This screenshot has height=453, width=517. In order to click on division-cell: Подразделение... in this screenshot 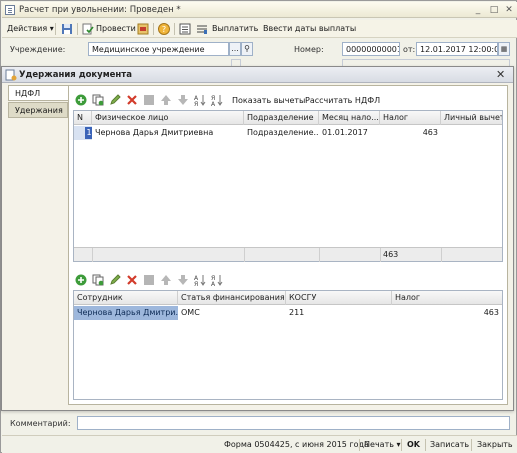, I will do `click(281, 133)`.